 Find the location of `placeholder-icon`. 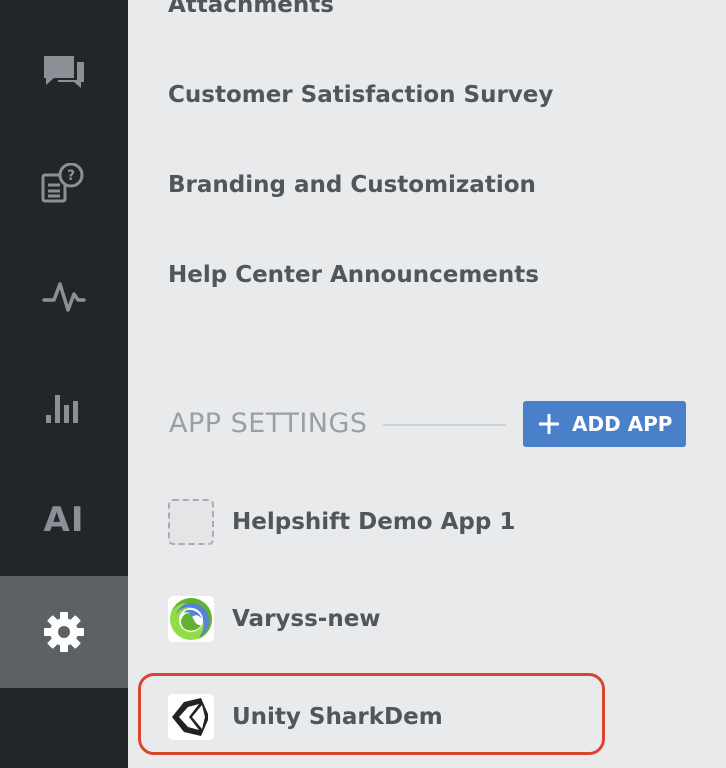

placeholder-icon is located at coordinates (191, 522).